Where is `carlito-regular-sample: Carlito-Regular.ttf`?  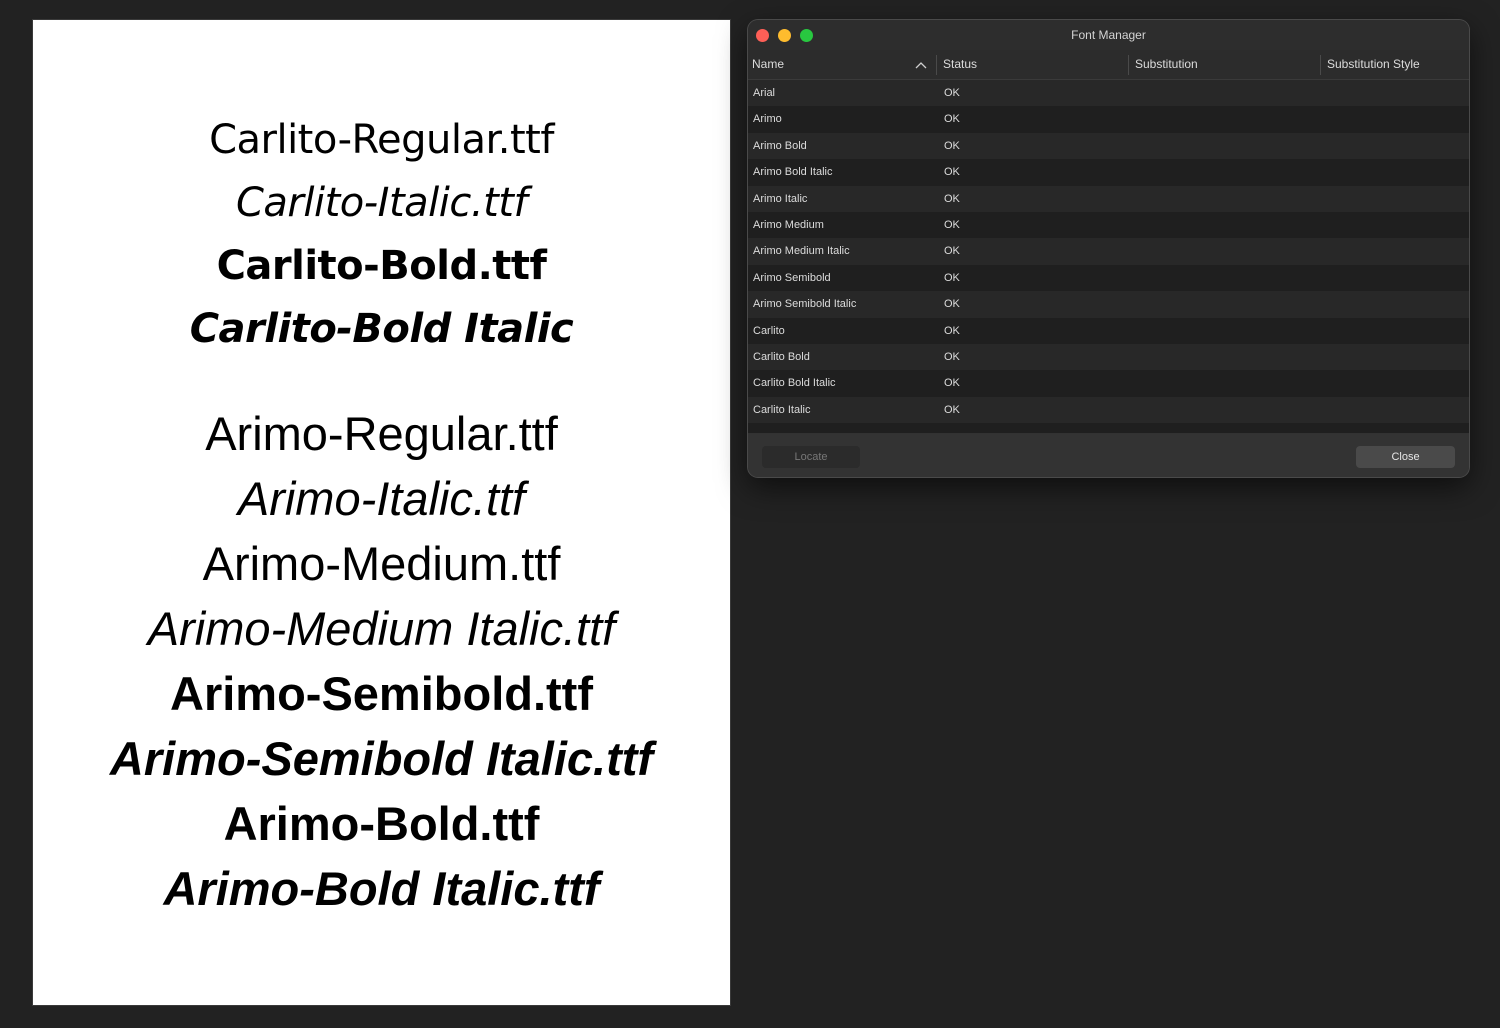
carlito-regular-sample: Carlito-Regular.ttf is located at coordinates (381, 140).